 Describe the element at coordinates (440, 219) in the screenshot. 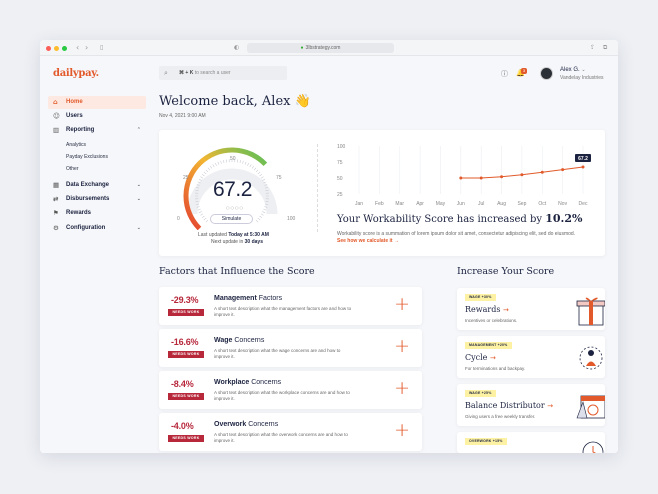

I see `workability-title-text: Your Workability Score has increased by` at that location.